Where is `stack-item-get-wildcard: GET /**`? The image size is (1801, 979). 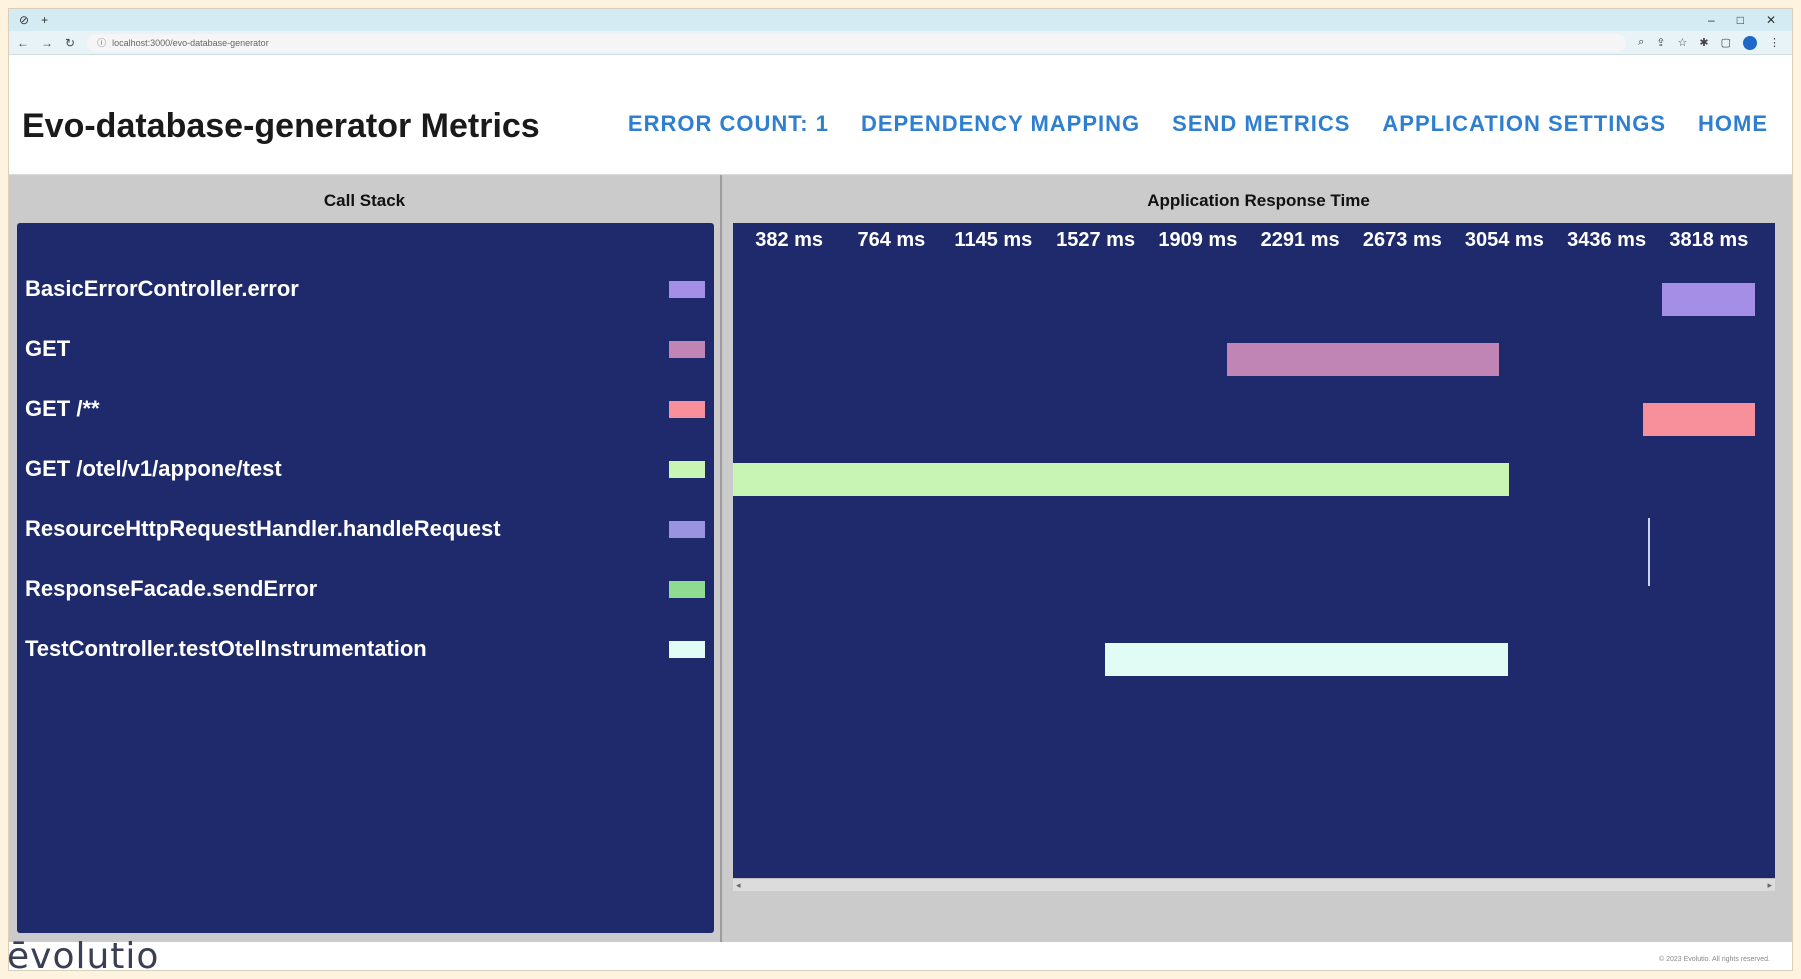
stack-item-get-wildcard: GET /** is located at coordinates (365, 409).